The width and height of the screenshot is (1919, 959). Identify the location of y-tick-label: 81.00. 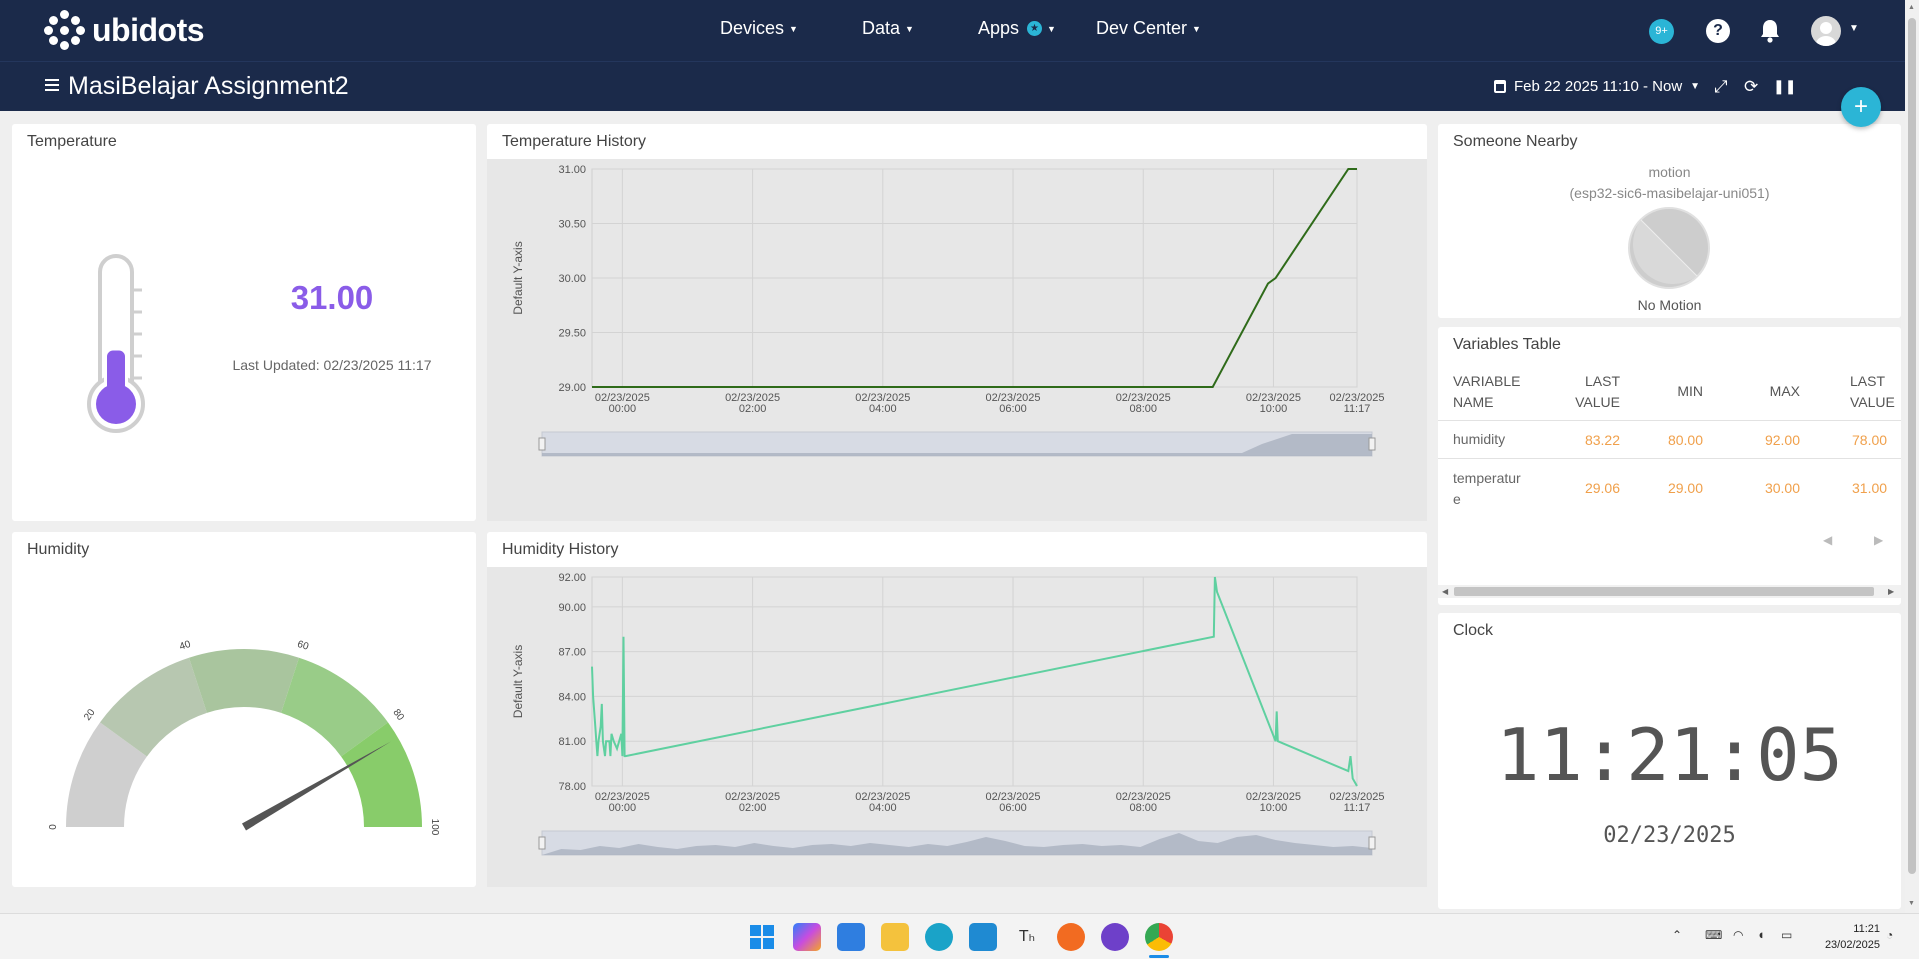
(572, 742).